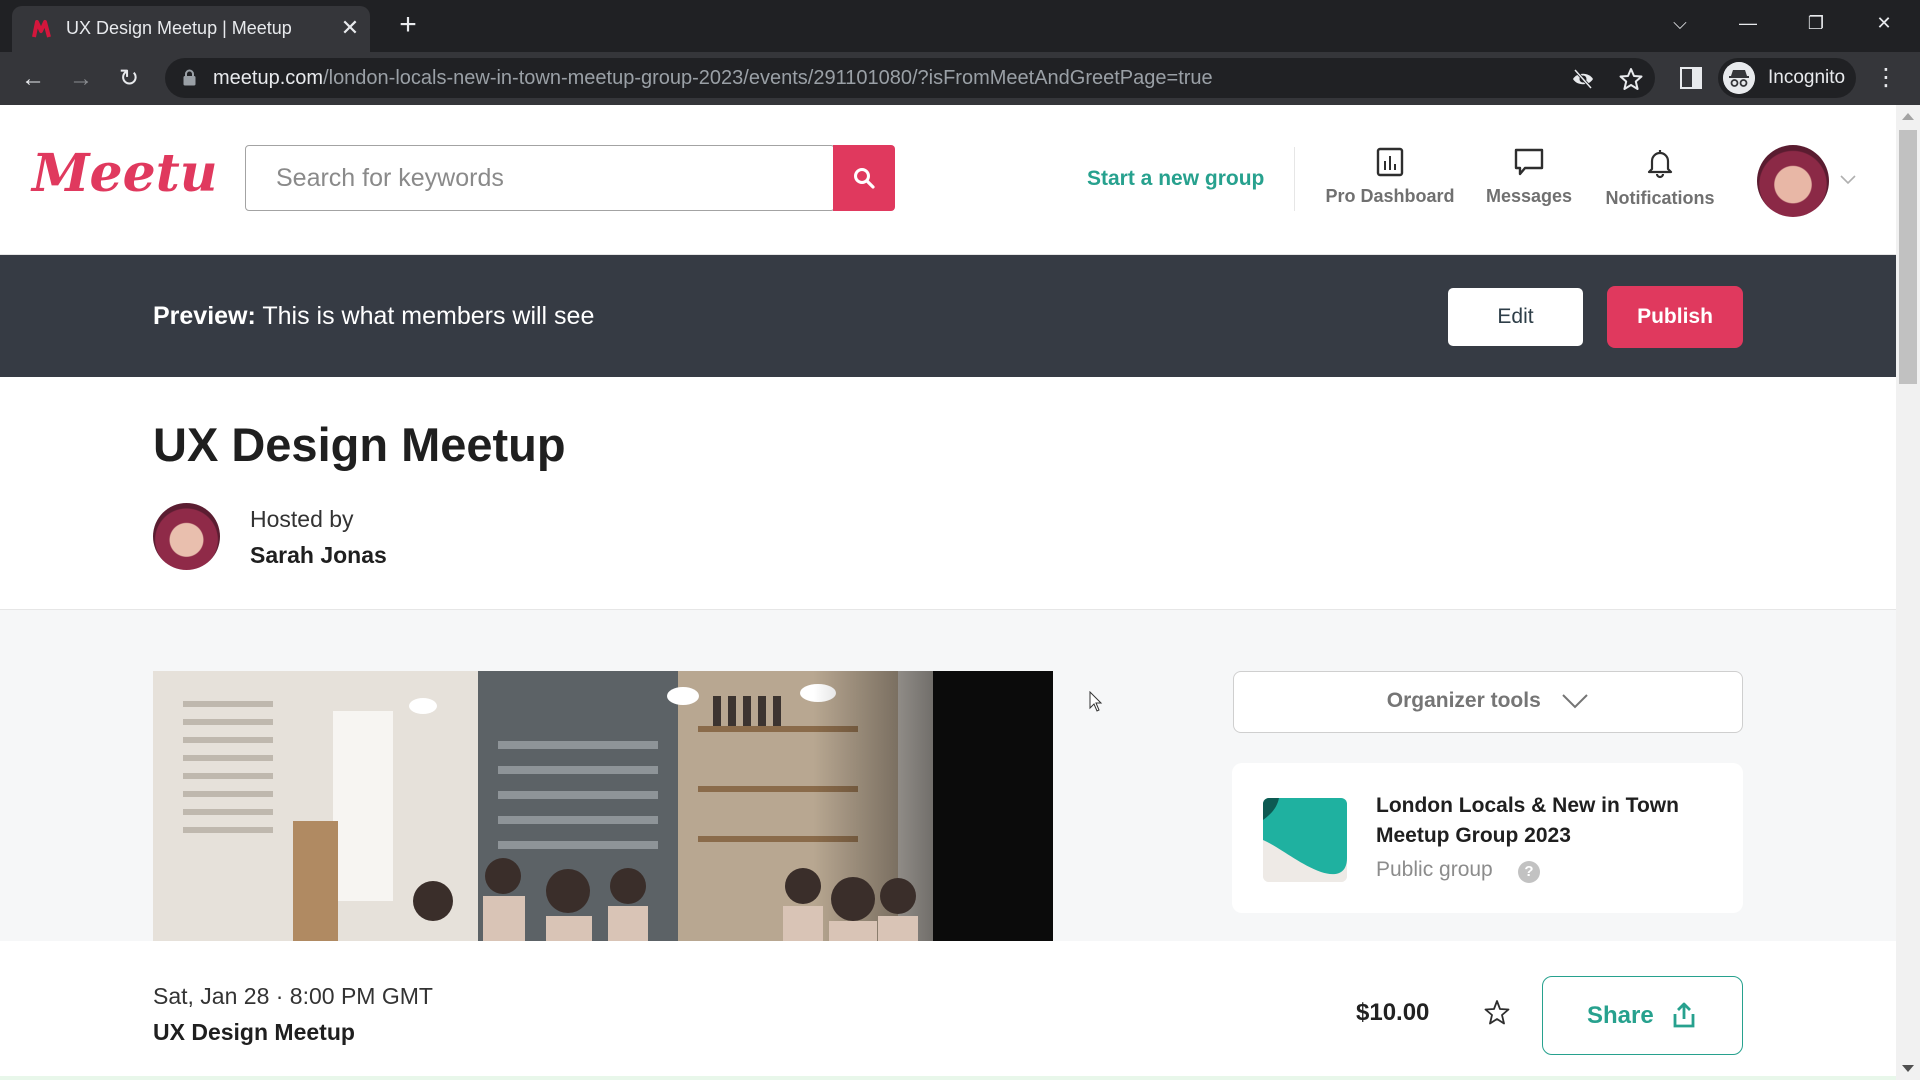 The width and height of the screenshot is (1920, 1080). I want to click on tab-search-icon: ⌵, so click(1680, 23).